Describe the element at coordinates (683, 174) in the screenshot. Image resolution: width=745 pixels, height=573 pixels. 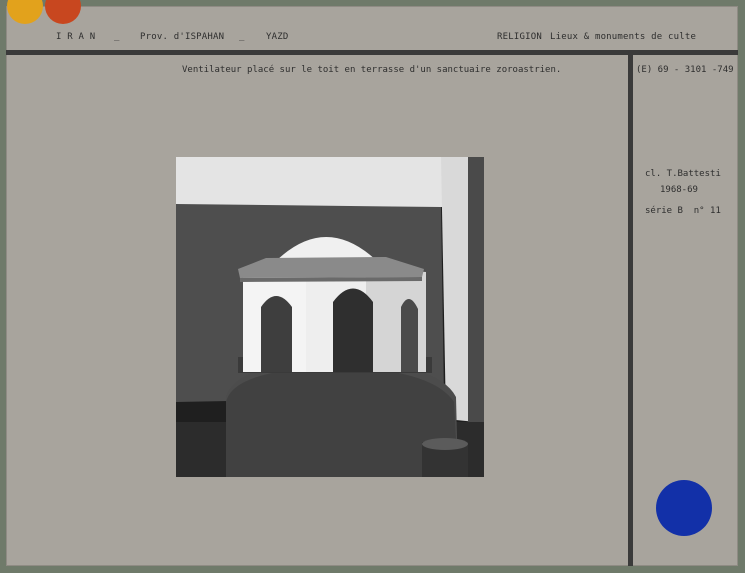
I see `photographer-credit: cl. T.Battesti` at that location.